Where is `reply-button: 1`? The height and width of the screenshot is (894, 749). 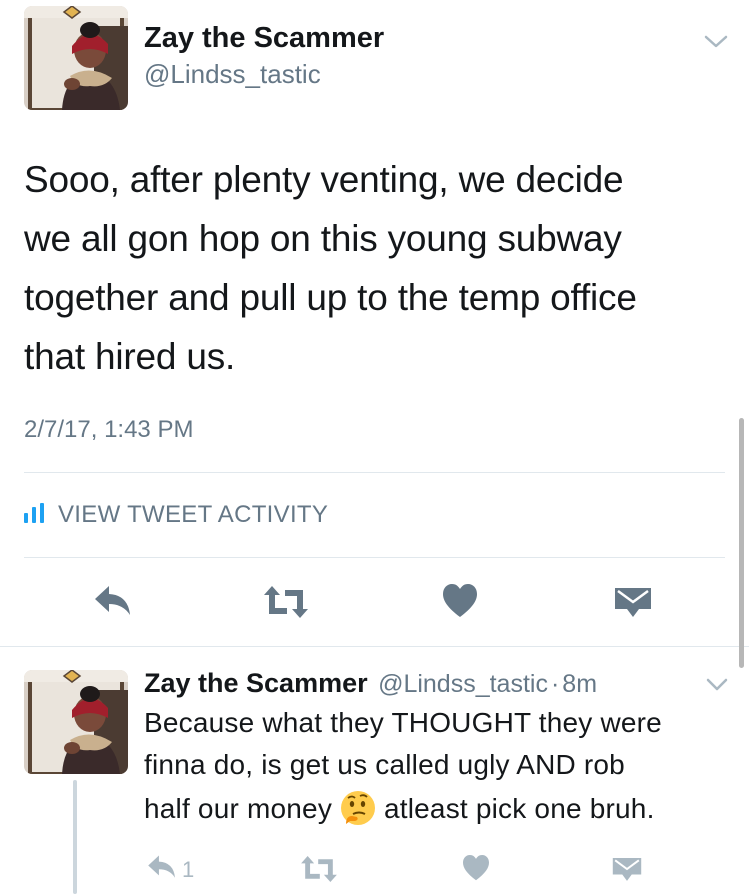
reply-button: 1 is located at coordinates (170, 869).